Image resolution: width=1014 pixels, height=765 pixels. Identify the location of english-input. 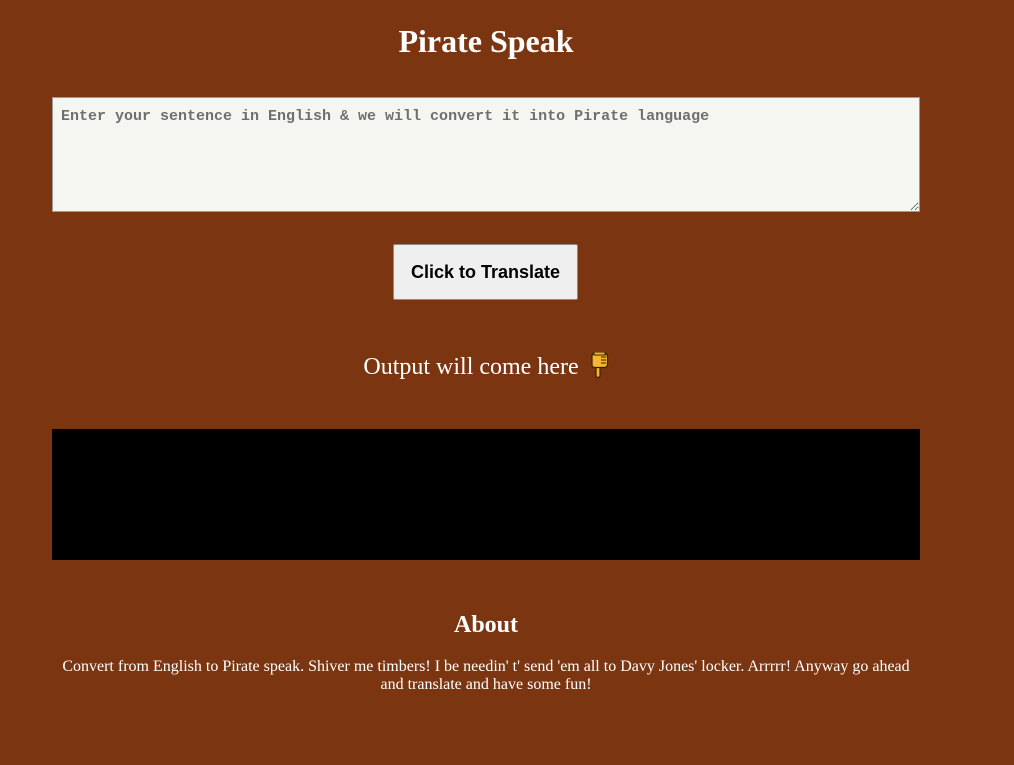
(486, 154).